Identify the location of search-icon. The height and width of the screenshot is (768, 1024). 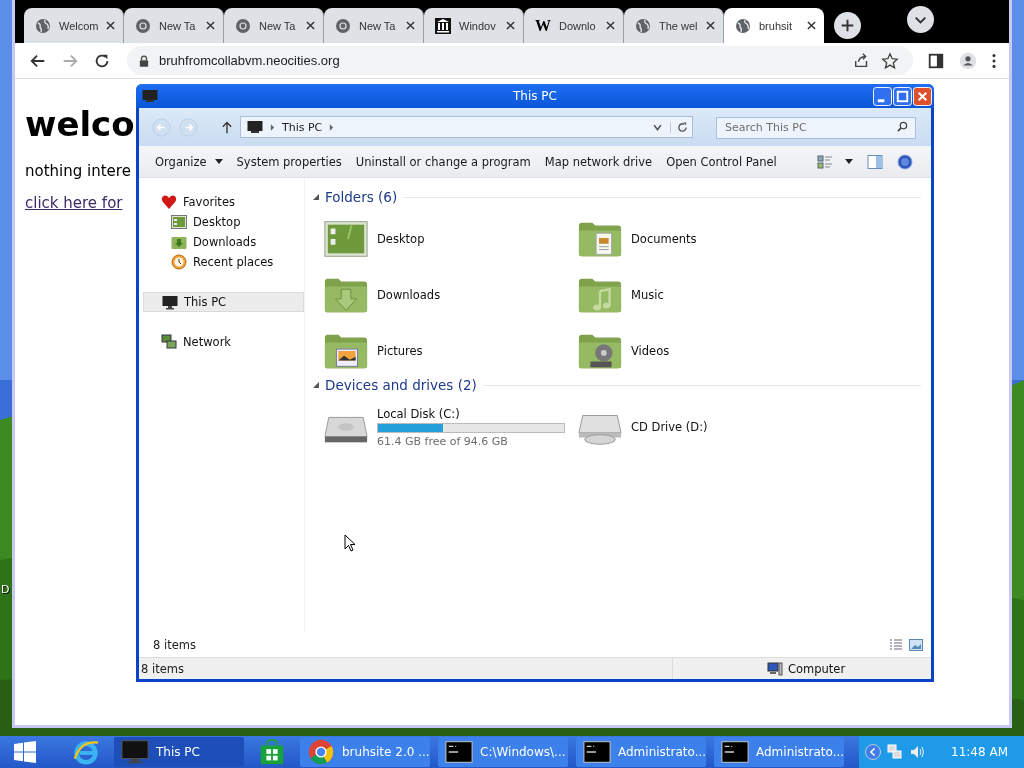
(902, 126).